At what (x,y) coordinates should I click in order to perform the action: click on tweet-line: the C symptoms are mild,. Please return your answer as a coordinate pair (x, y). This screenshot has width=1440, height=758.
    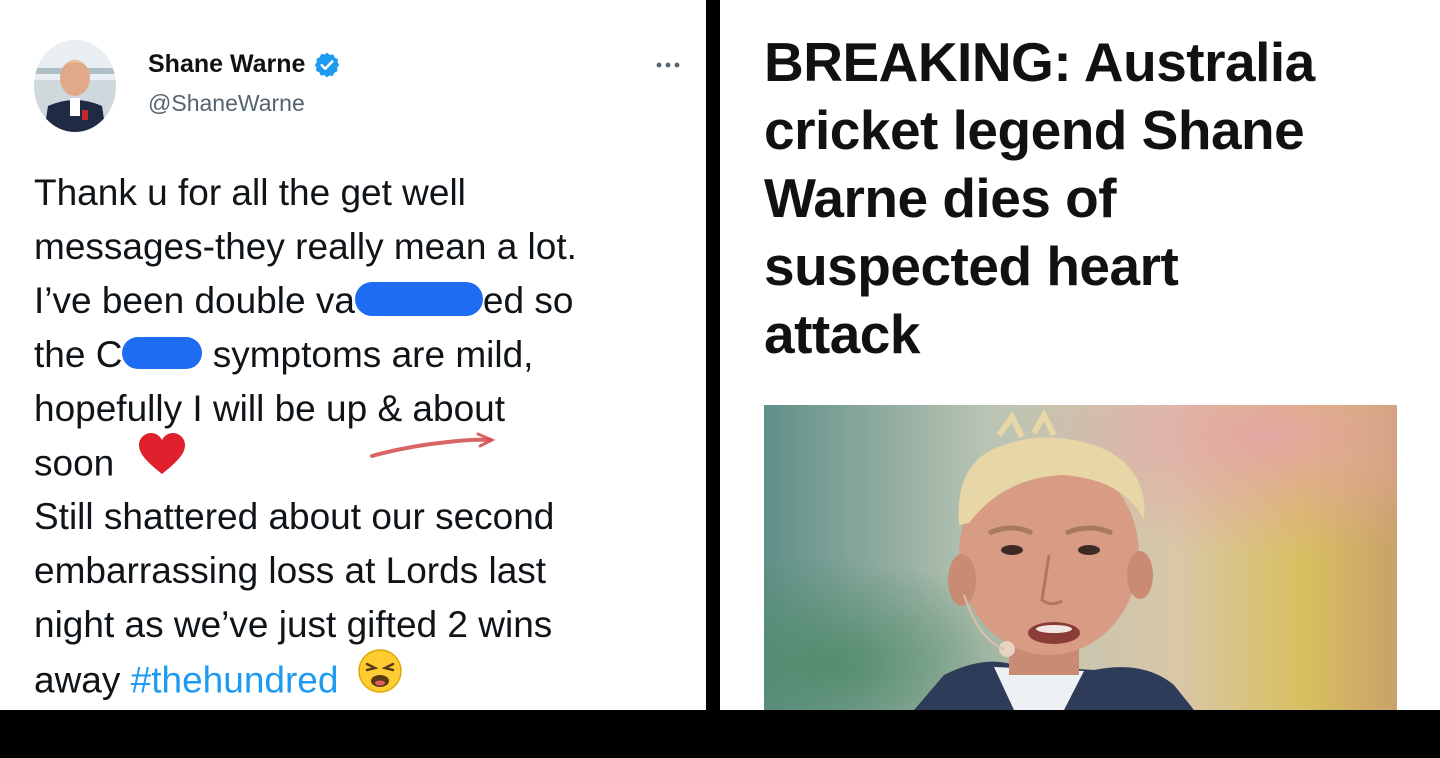
    Looking at the image, I should click on (364, 355).